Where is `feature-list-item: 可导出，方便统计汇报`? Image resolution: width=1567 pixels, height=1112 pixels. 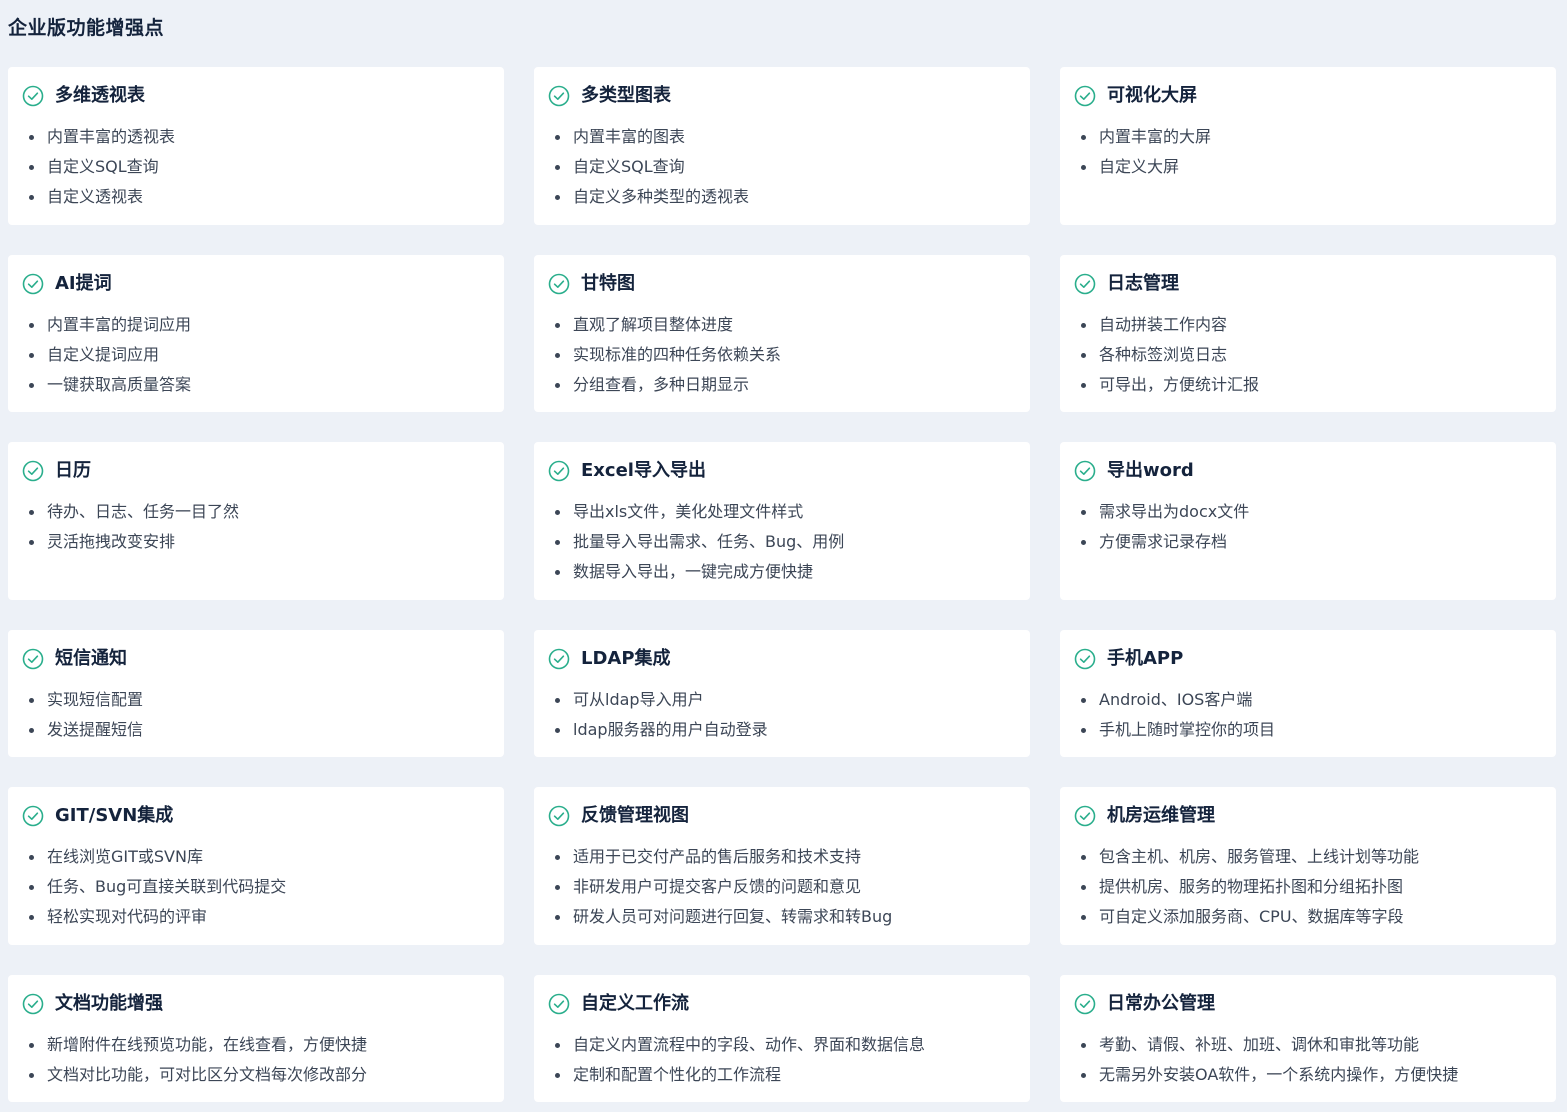
feature-list-item: 可导出，方便统计汇报 is located at coordinates (1308, 385).